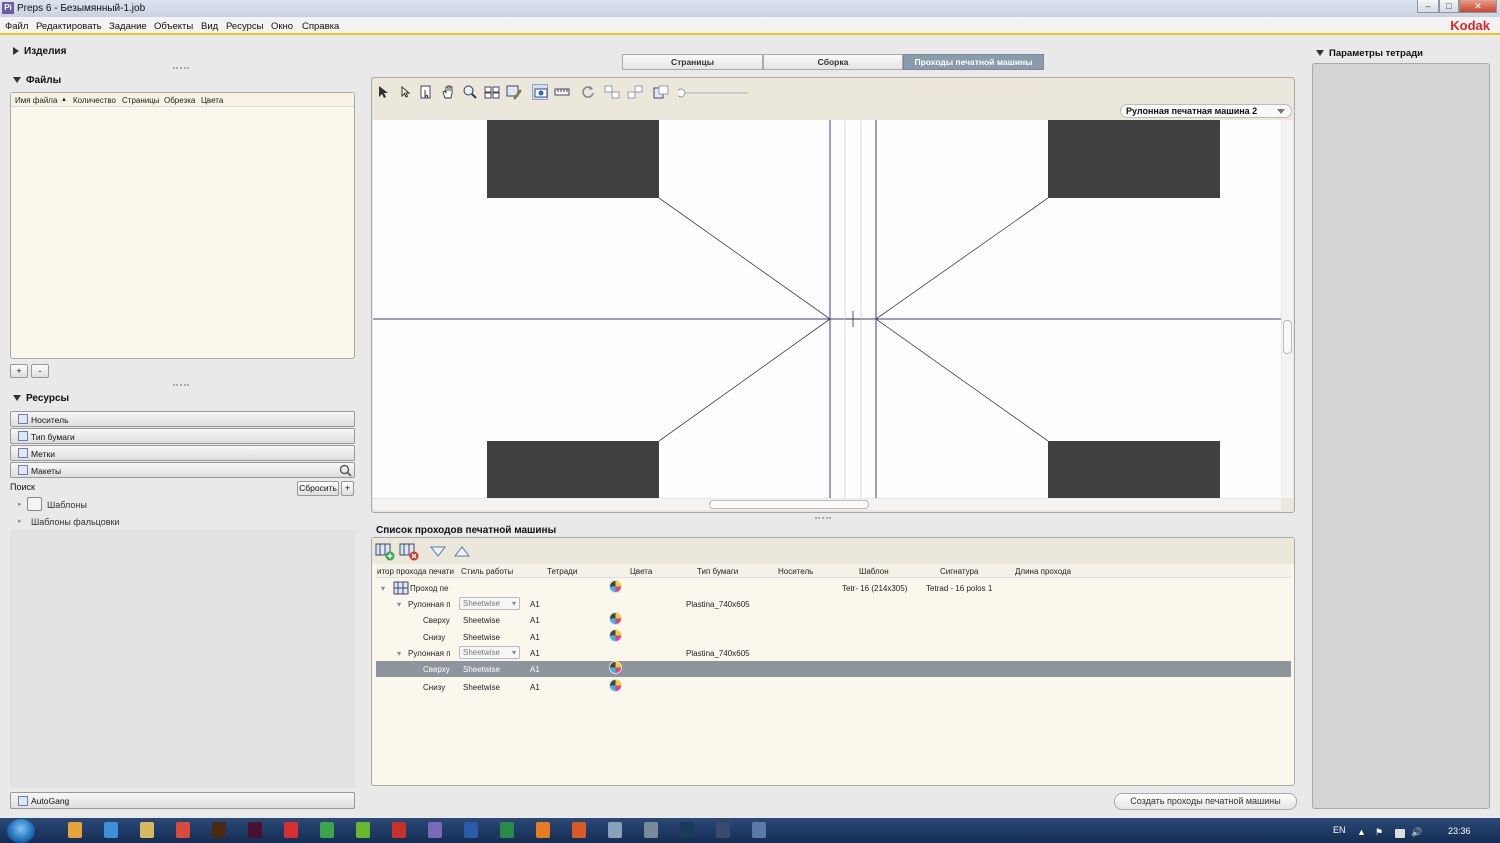  Describe the element at coordinates (438, 620) in the screenshot. I see `side-top-label: Сверху` at that location.